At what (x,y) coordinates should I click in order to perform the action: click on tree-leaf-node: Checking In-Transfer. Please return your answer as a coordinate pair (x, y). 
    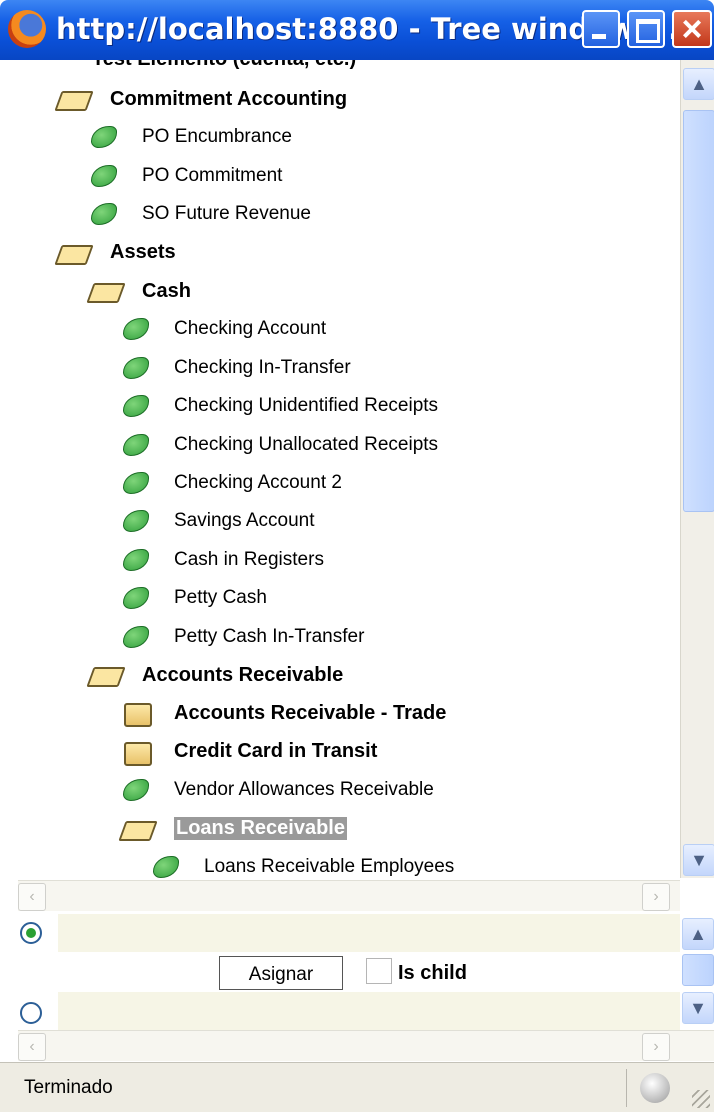
    Looking at the image, I should click on (235, 368).